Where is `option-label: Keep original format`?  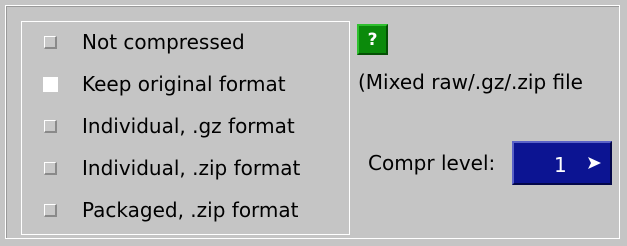
option-label: Keep original format is located at coordinates (184, 84).